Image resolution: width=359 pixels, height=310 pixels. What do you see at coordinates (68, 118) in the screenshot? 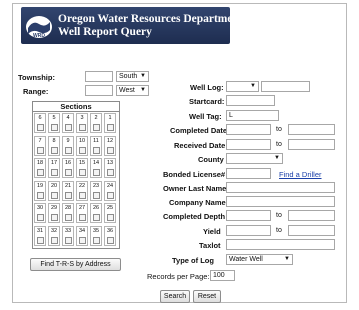
I see `section-number: 4` at bounding box center [68, 118].